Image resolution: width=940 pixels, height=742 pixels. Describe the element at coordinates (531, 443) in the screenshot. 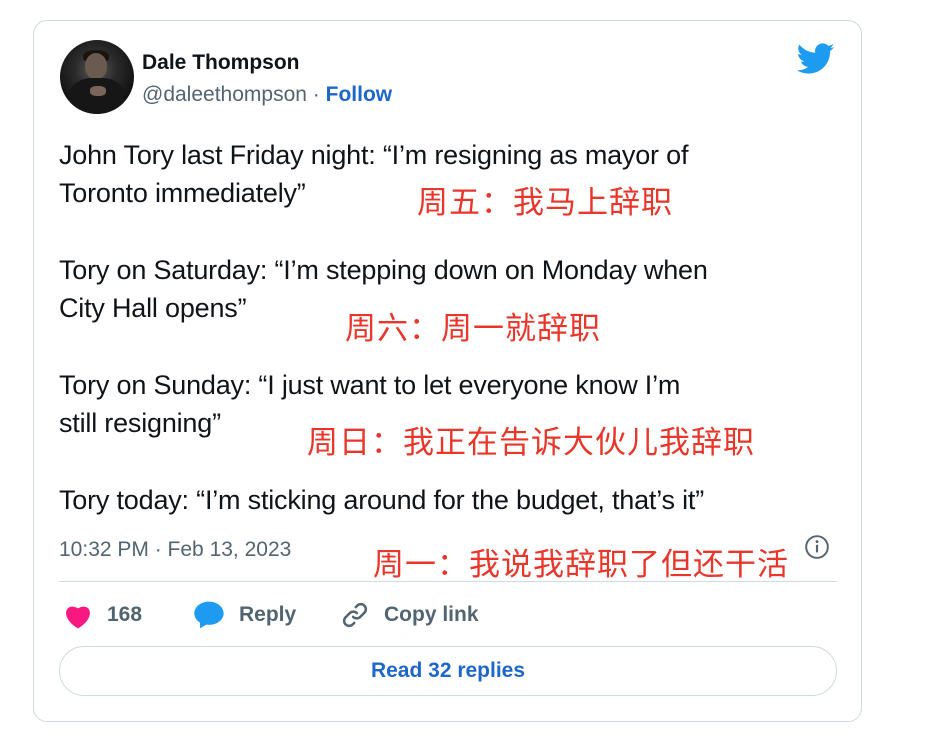

I see `annotation-sunday: 周日：我正在告诉大伙儿我辞职` at that location.